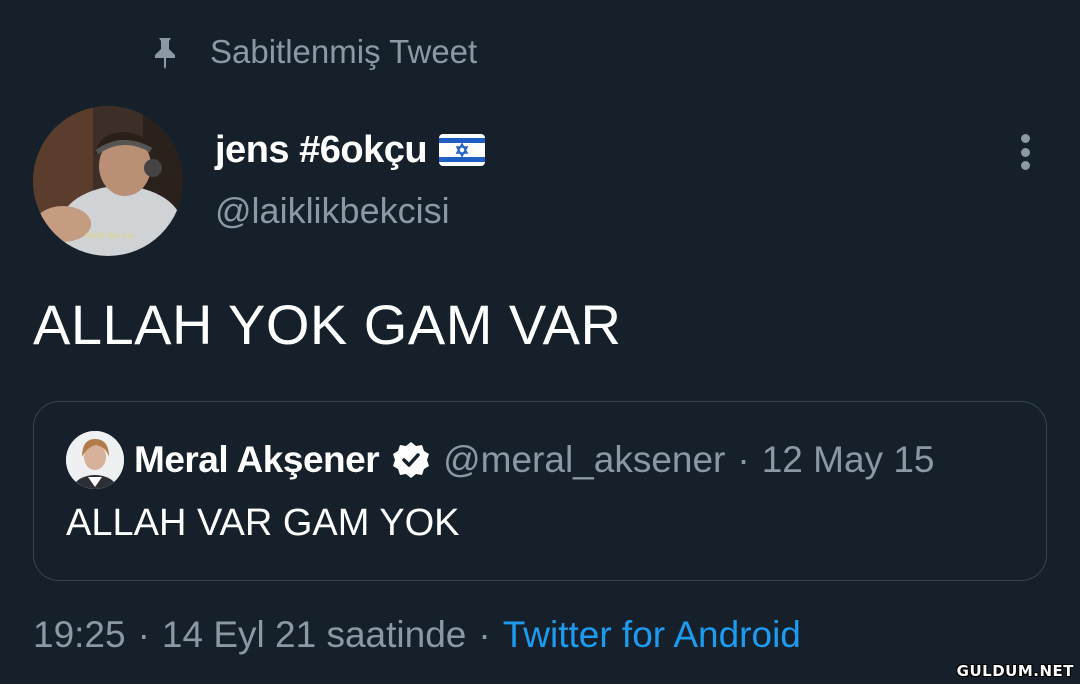 This screenshot has height=684, width=1080. Describe the element at coordinates (314, 635) in the screenshot. I see `tweet-date: 14 Eyl 21 saatinde` at that location.